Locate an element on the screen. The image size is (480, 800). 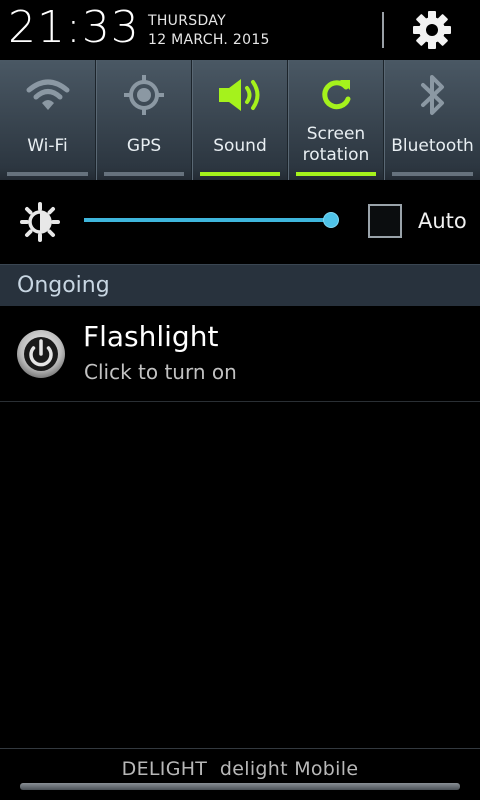
section-header-ongoing: Ongoing is located at coordinates (240, 285).